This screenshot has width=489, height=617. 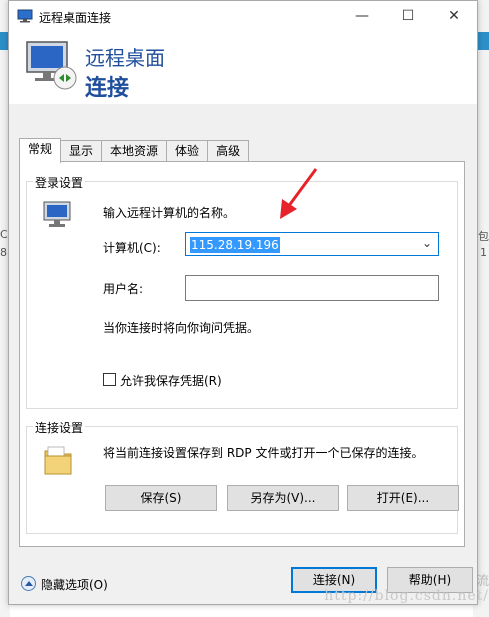 I want to click on title-bar: 远程桌面连接 — ☐ ✕, so click(x=243, y=16).